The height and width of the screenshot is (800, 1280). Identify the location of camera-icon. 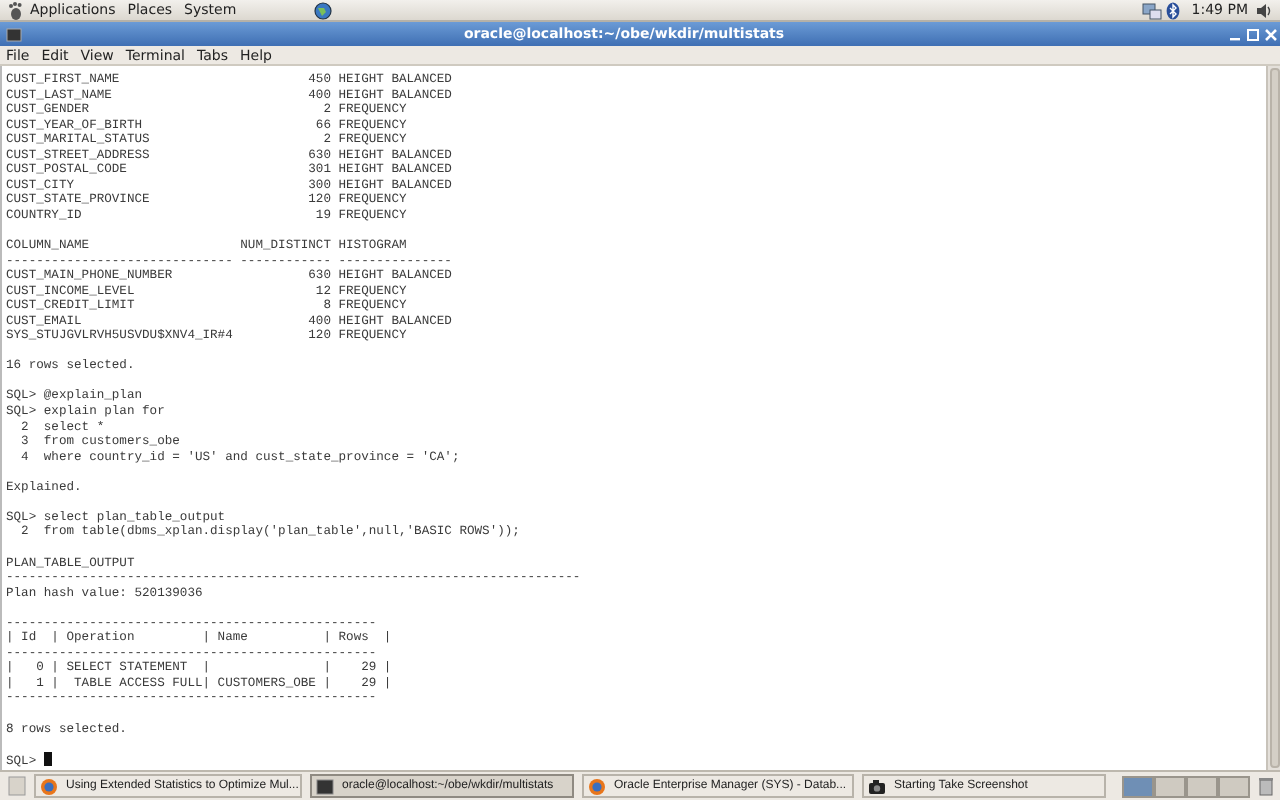
(877, 786).